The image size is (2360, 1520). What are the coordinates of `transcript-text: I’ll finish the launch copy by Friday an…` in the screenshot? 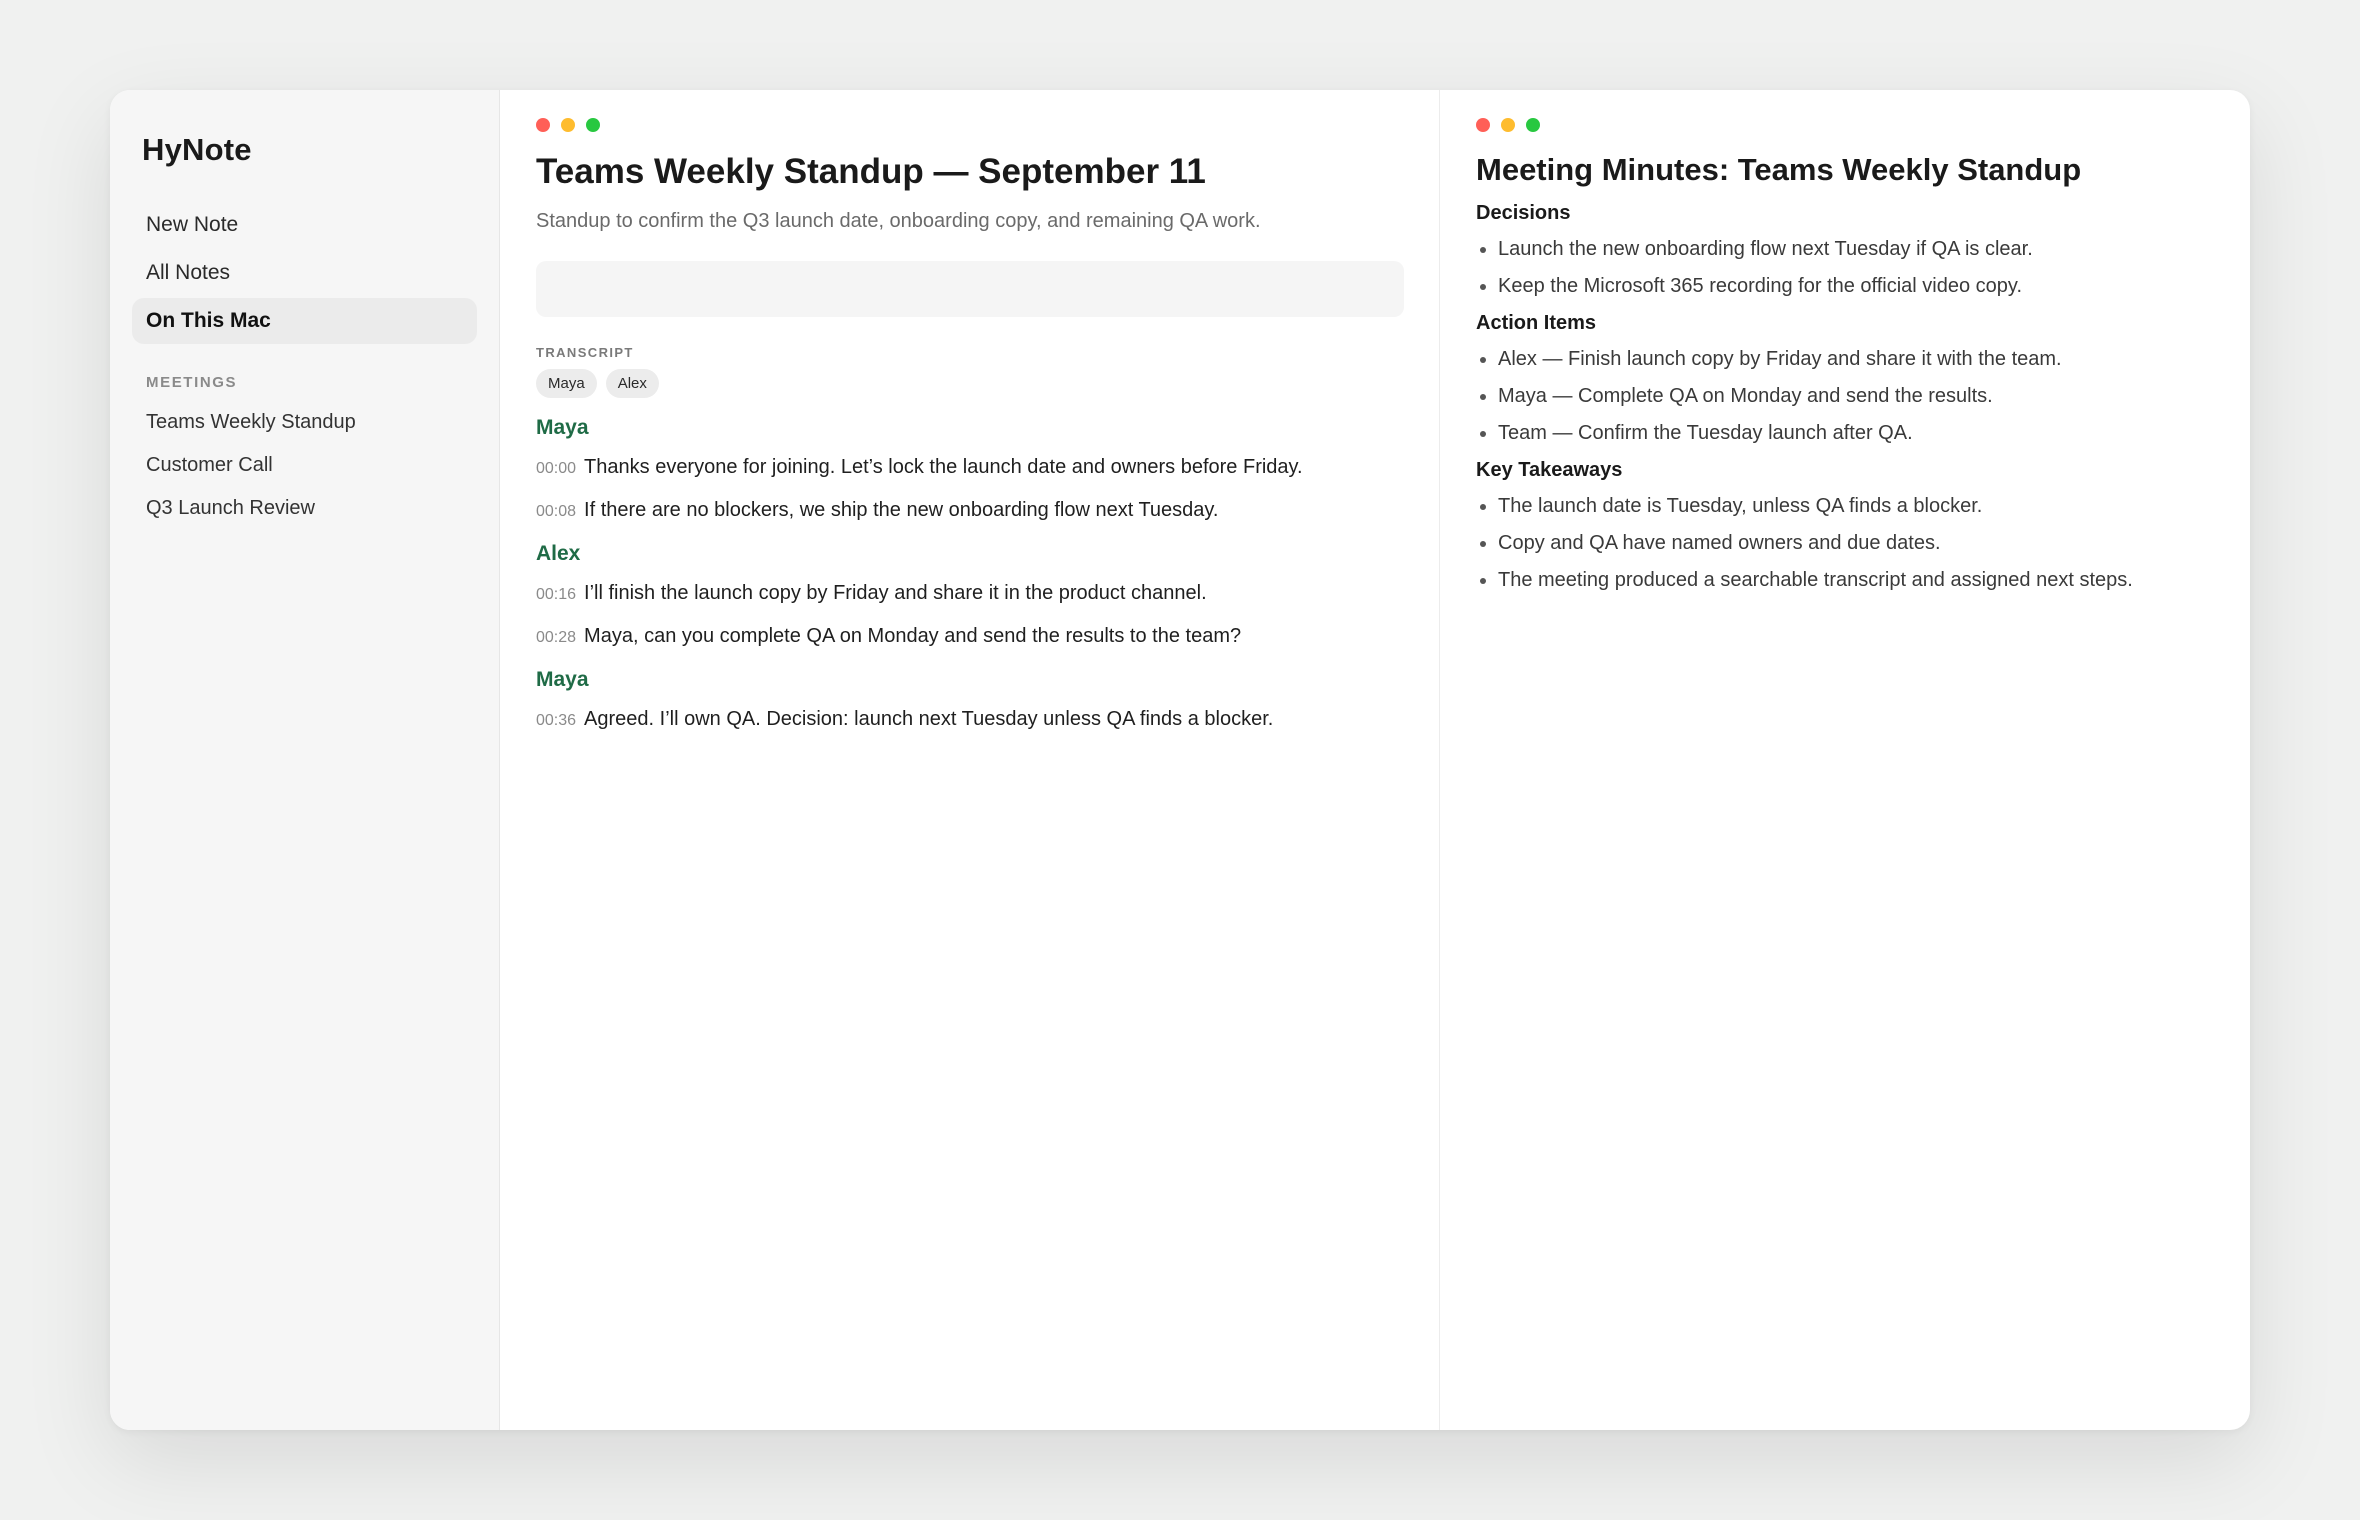 It's located at (895, 593).